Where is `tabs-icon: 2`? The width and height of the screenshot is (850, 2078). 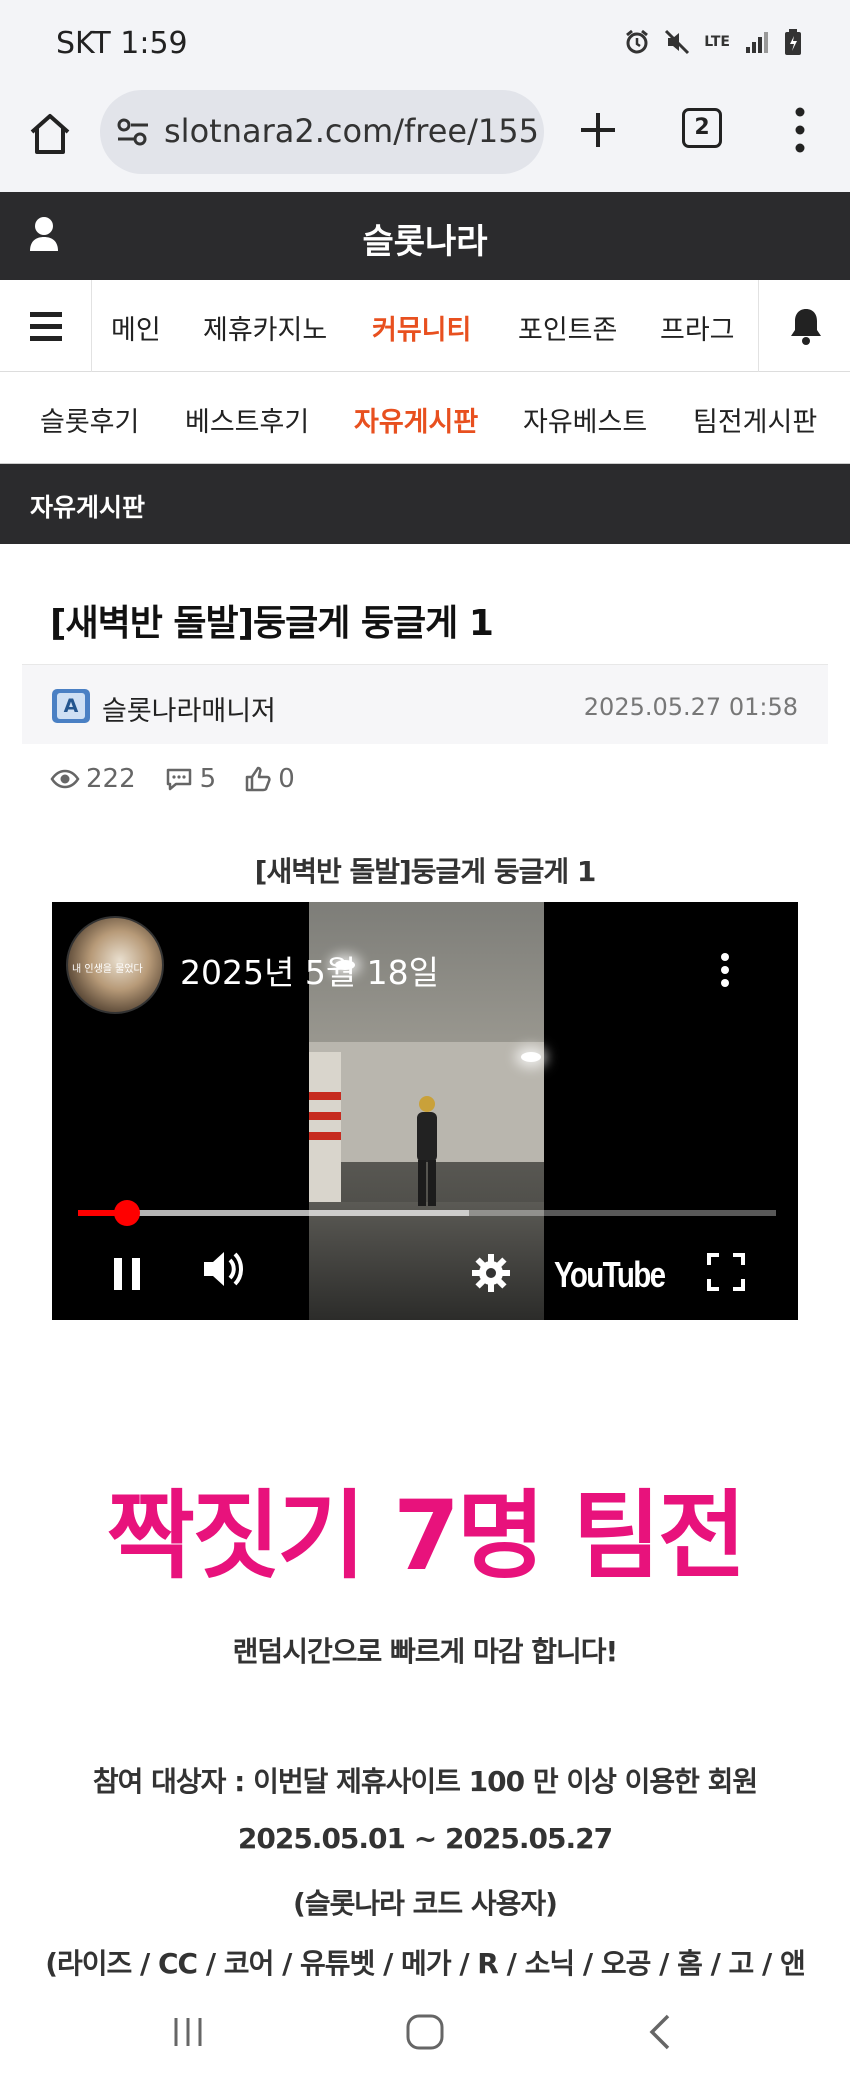 tabs-icon: 2 is located at coordinates (702, 128).